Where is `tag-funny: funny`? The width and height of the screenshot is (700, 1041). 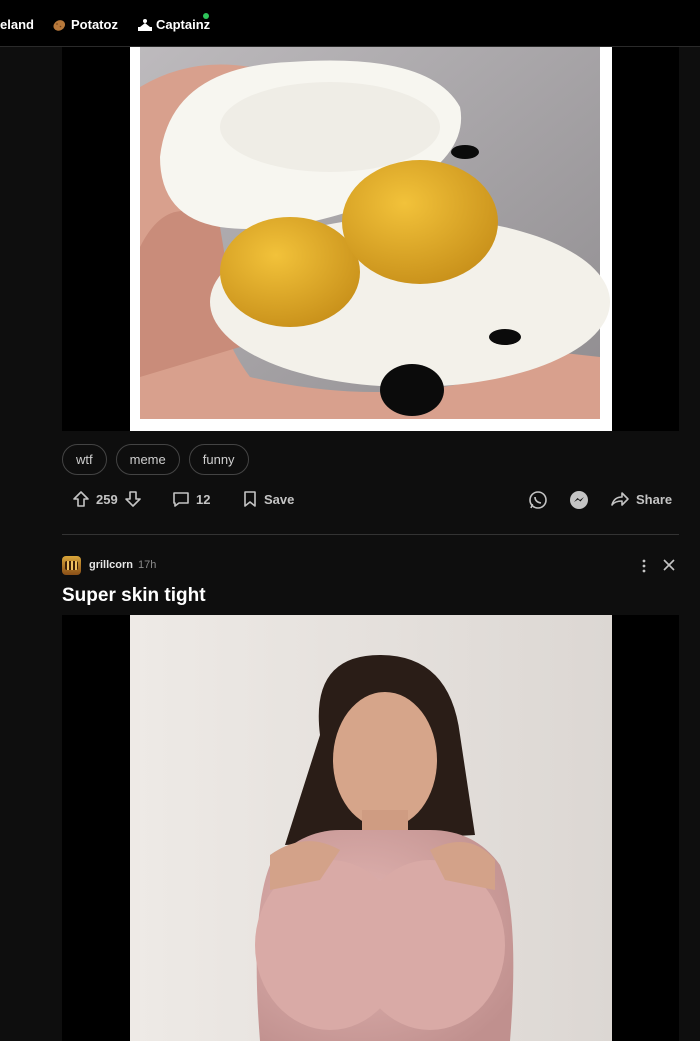 tag-funny: funny is located at coordinates (218, 459).